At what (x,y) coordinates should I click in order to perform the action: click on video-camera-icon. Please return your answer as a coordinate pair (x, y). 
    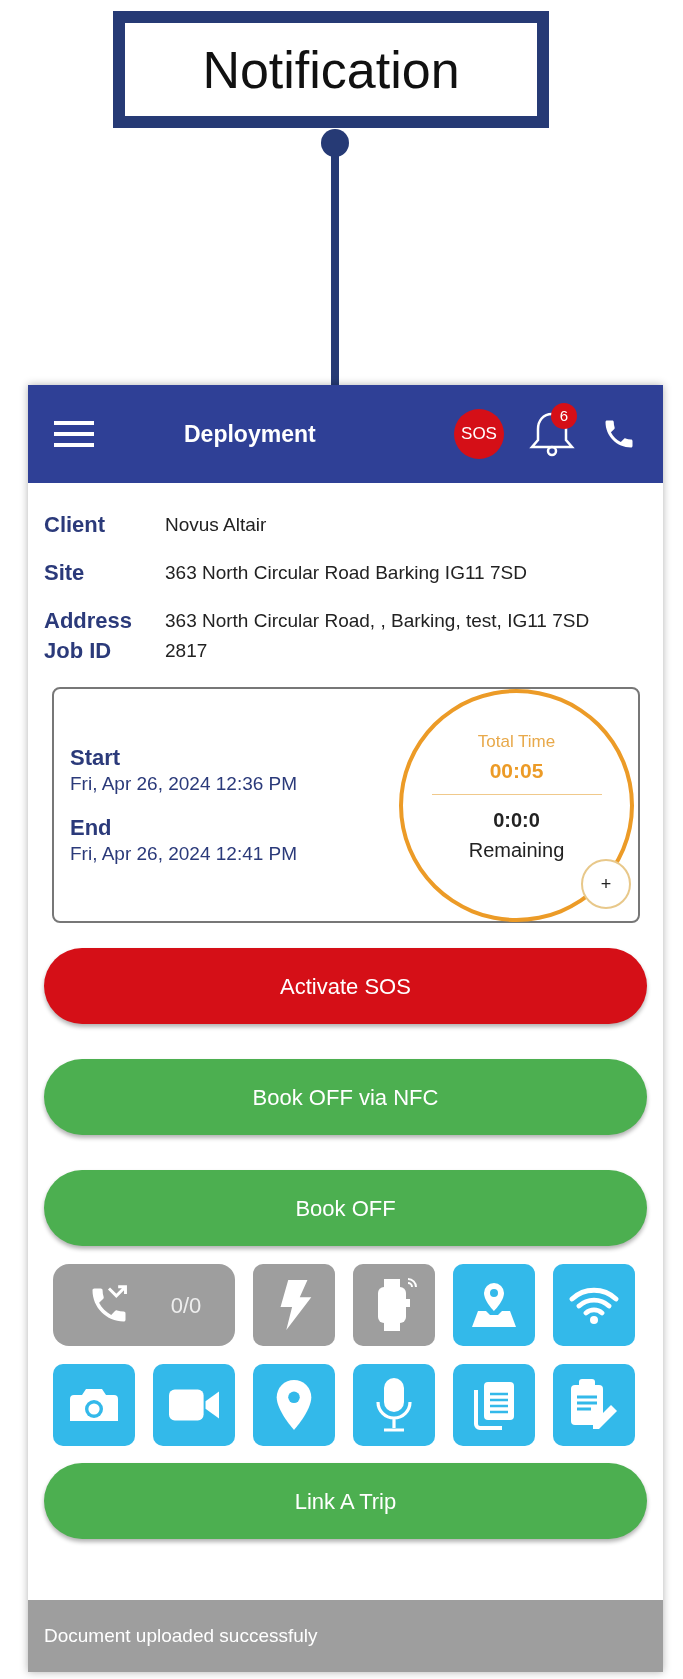
    Looking at the image, I should click on (194, 1405).